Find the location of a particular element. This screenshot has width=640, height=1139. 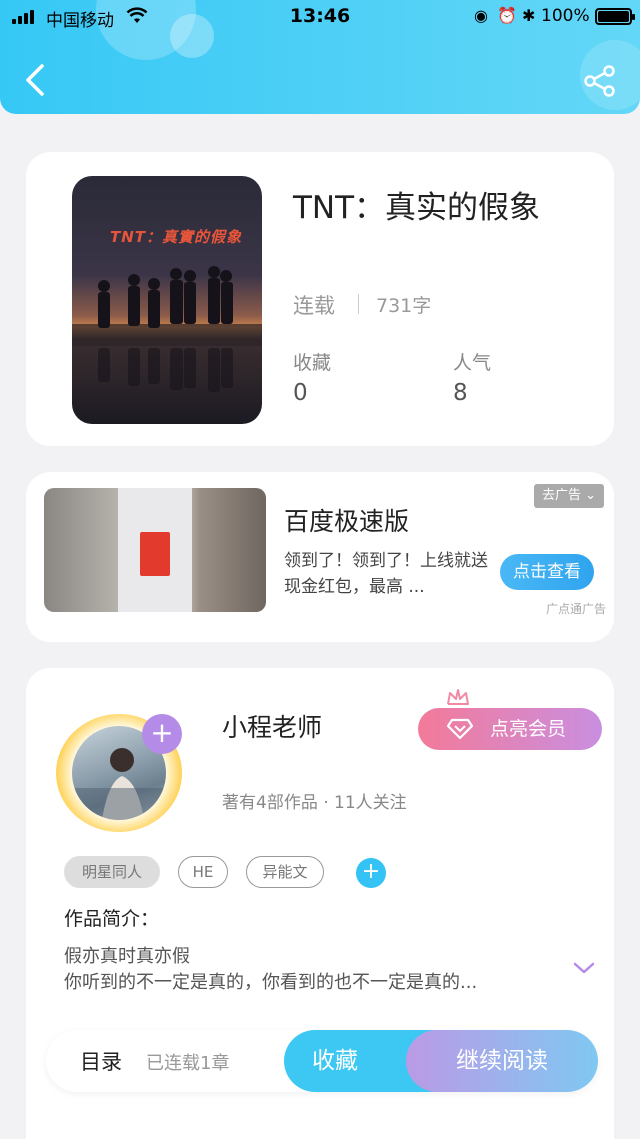

battery-icon is located at coordinates (615, 16).